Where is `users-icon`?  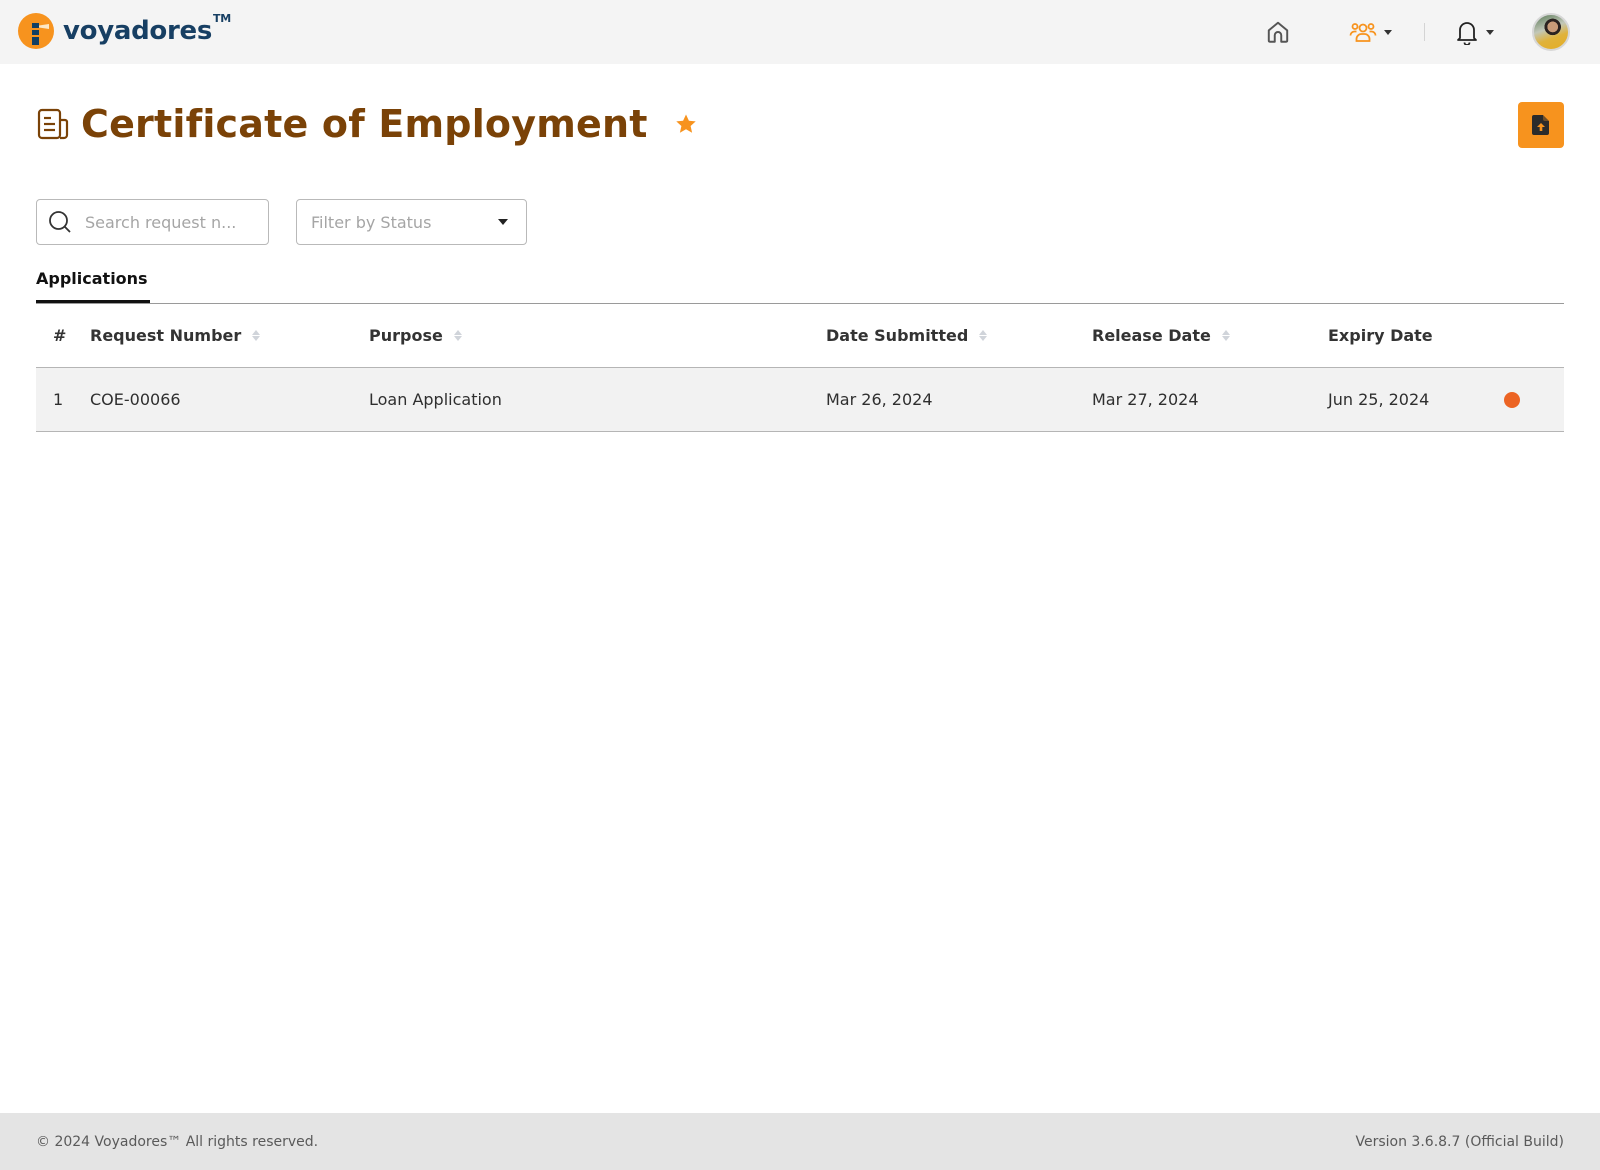
users-icon is located at coordinates (1363, 32).